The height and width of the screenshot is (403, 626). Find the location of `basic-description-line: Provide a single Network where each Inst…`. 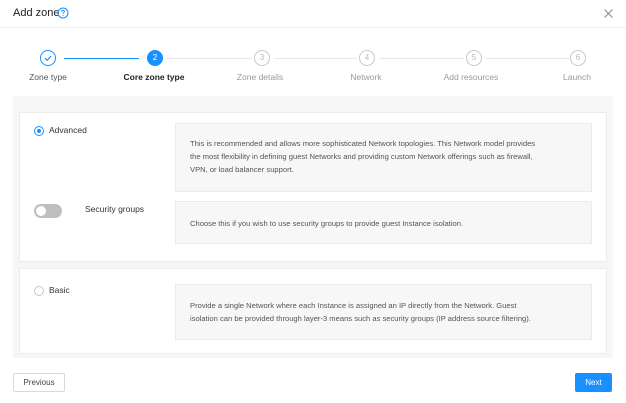

basic-description-line: Provide a single Network where each Inst… is located at coordinates (353, 305).